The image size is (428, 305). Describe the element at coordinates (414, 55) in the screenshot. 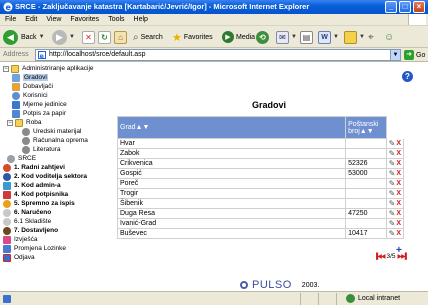

I see `go-button: ➜ Go` at that location.